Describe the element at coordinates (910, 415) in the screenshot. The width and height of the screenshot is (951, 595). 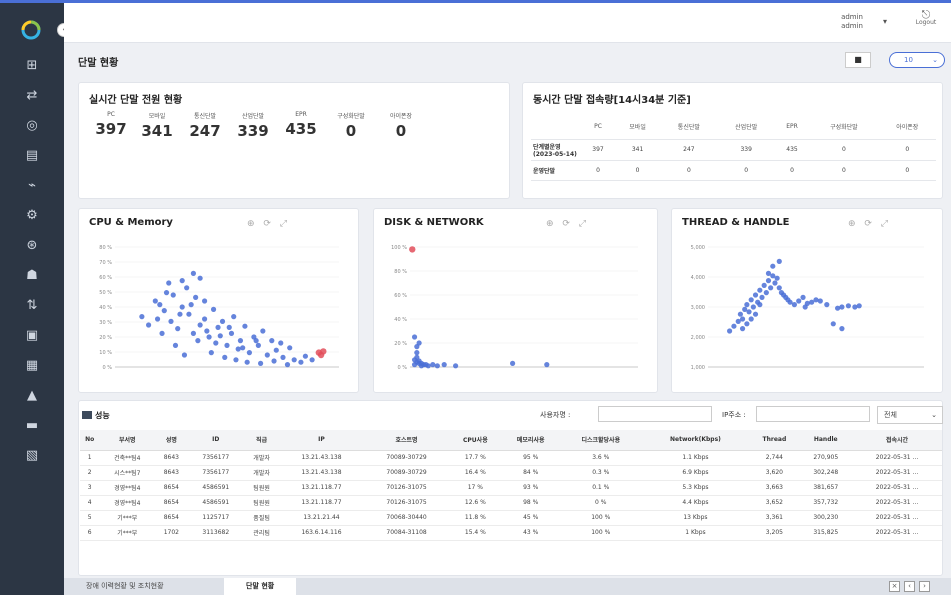
I see `filter-select: 전체 ⌄` at that location.